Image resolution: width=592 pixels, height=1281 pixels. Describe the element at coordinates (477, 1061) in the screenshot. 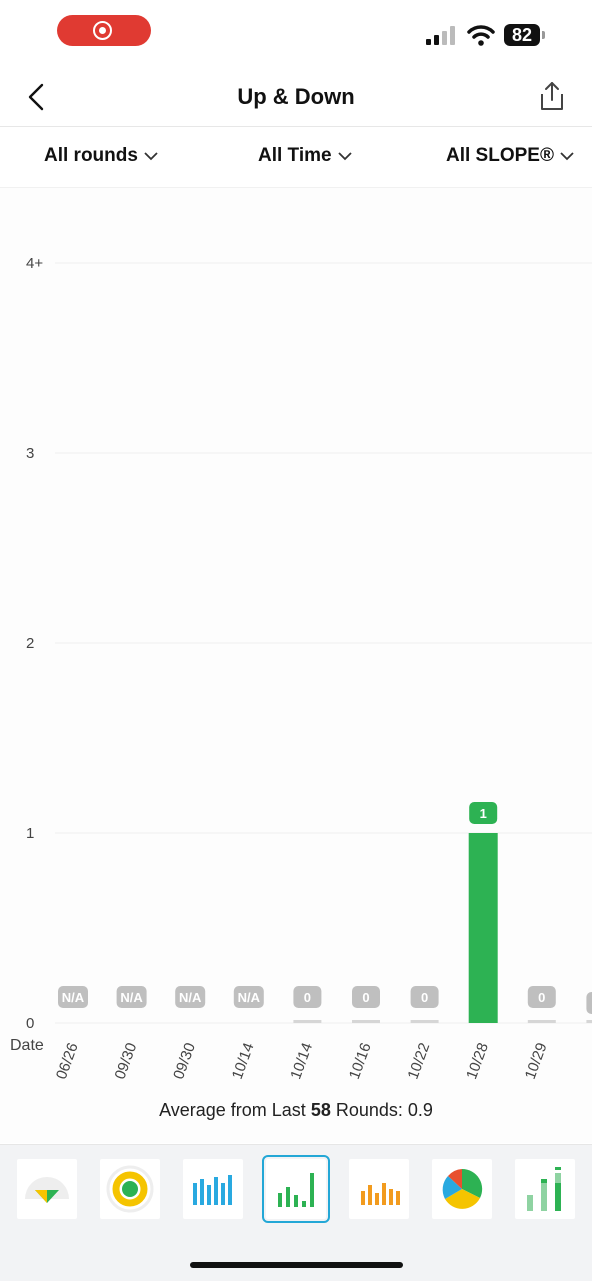

I see `x-tick-label: 10/28` at that location.